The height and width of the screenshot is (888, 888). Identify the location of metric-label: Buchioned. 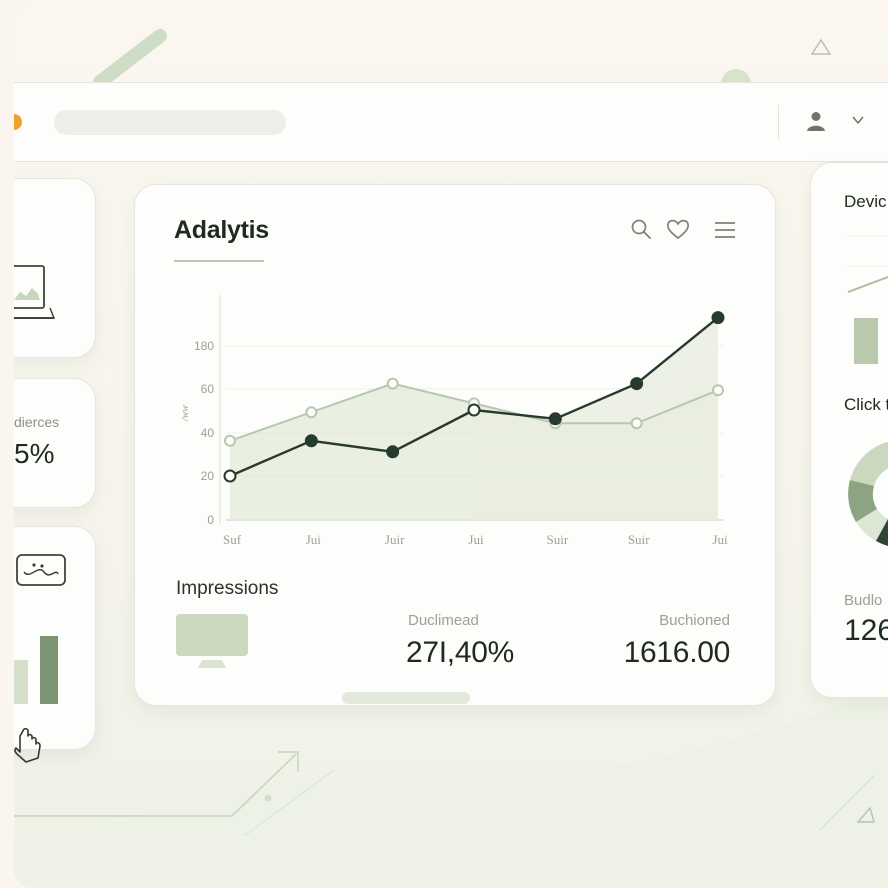
(694, 620).